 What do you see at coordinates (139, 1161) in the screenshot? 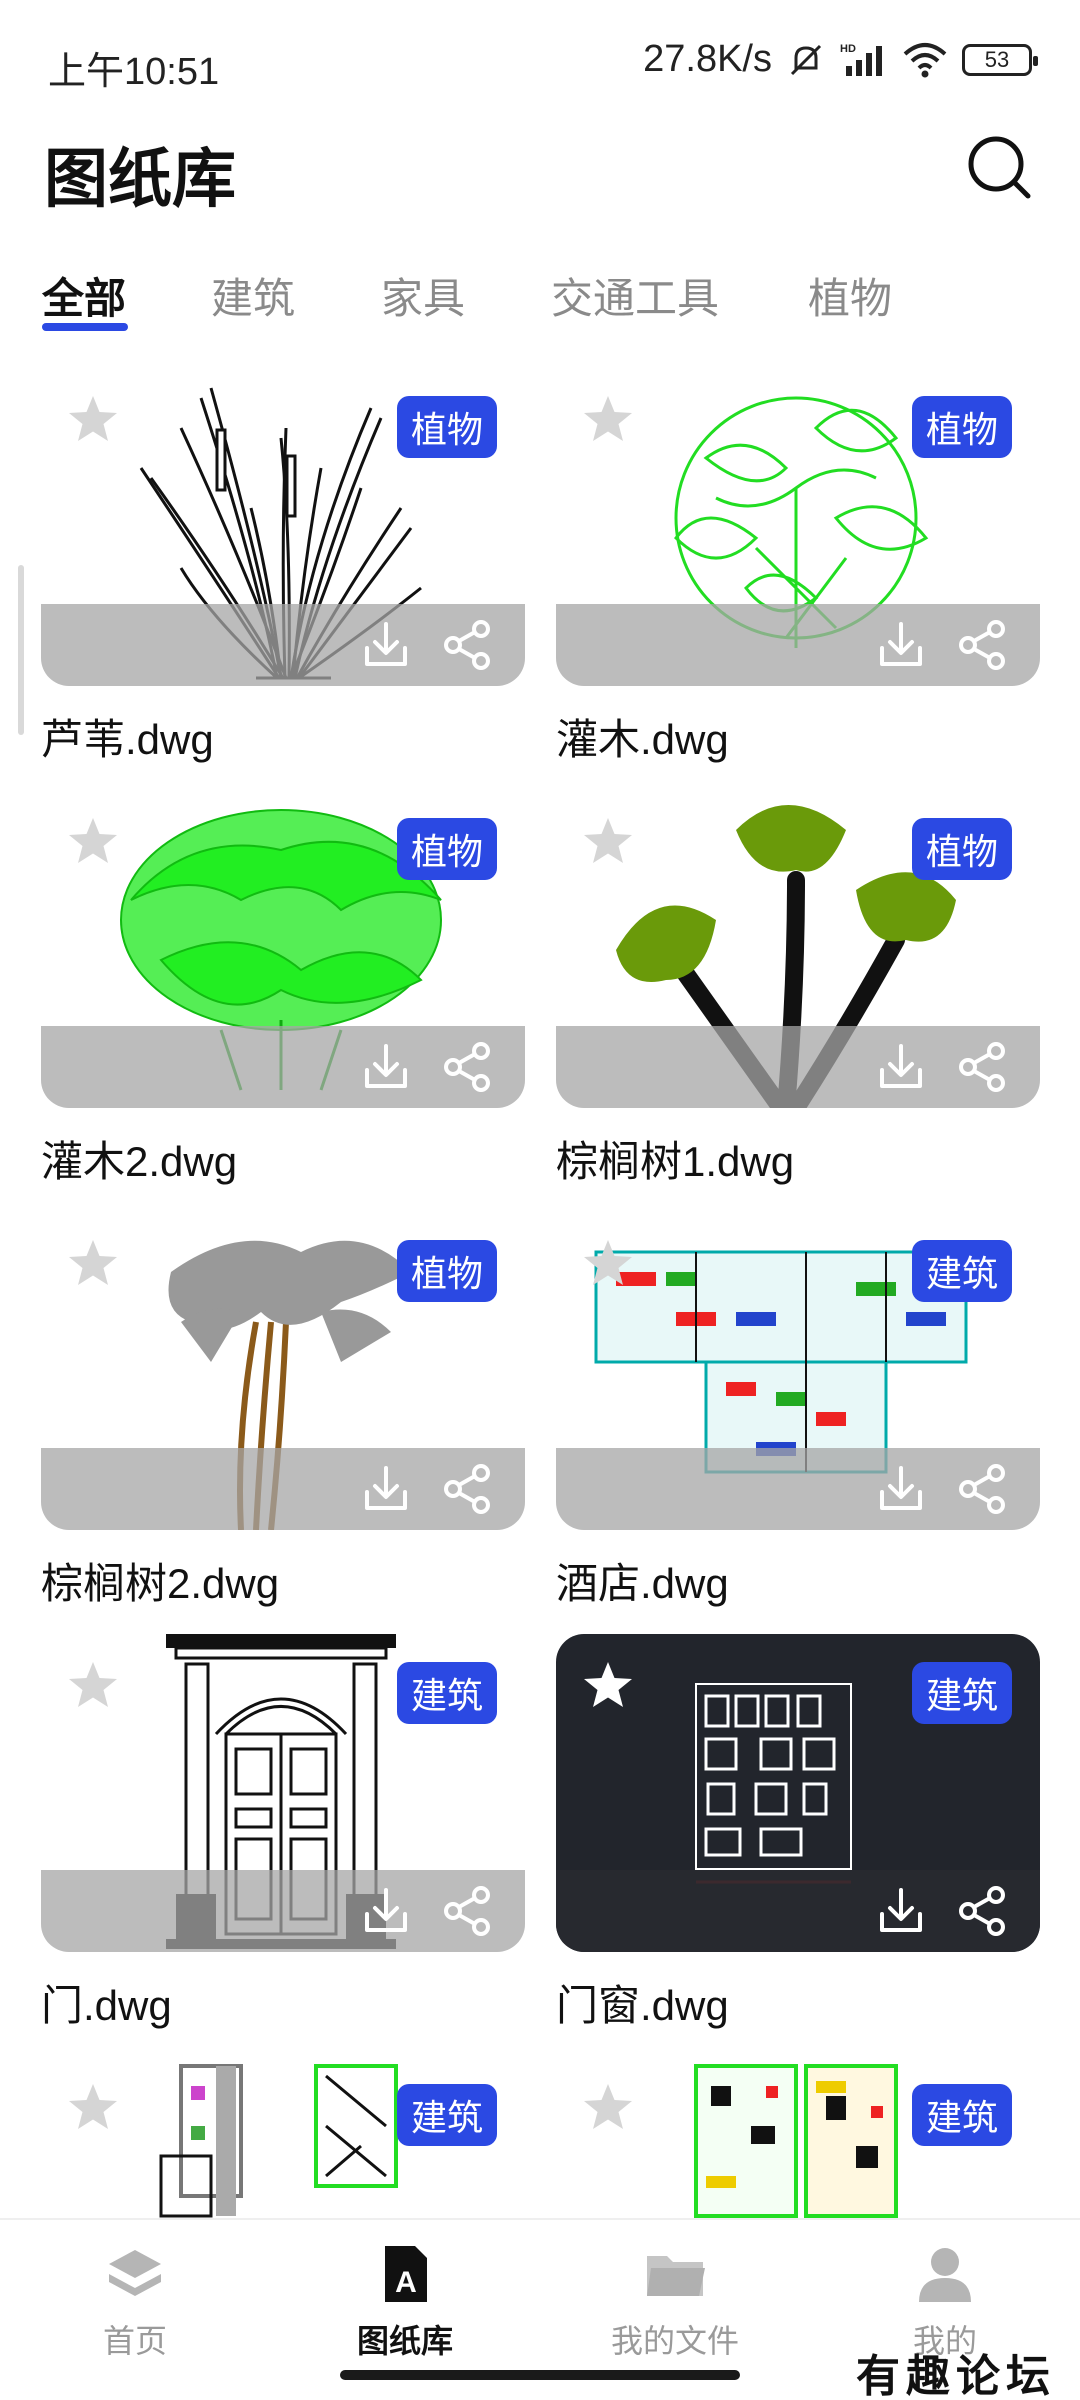
I see `file-name: 灌木2.dwg` at bounding box center [139, 1161].